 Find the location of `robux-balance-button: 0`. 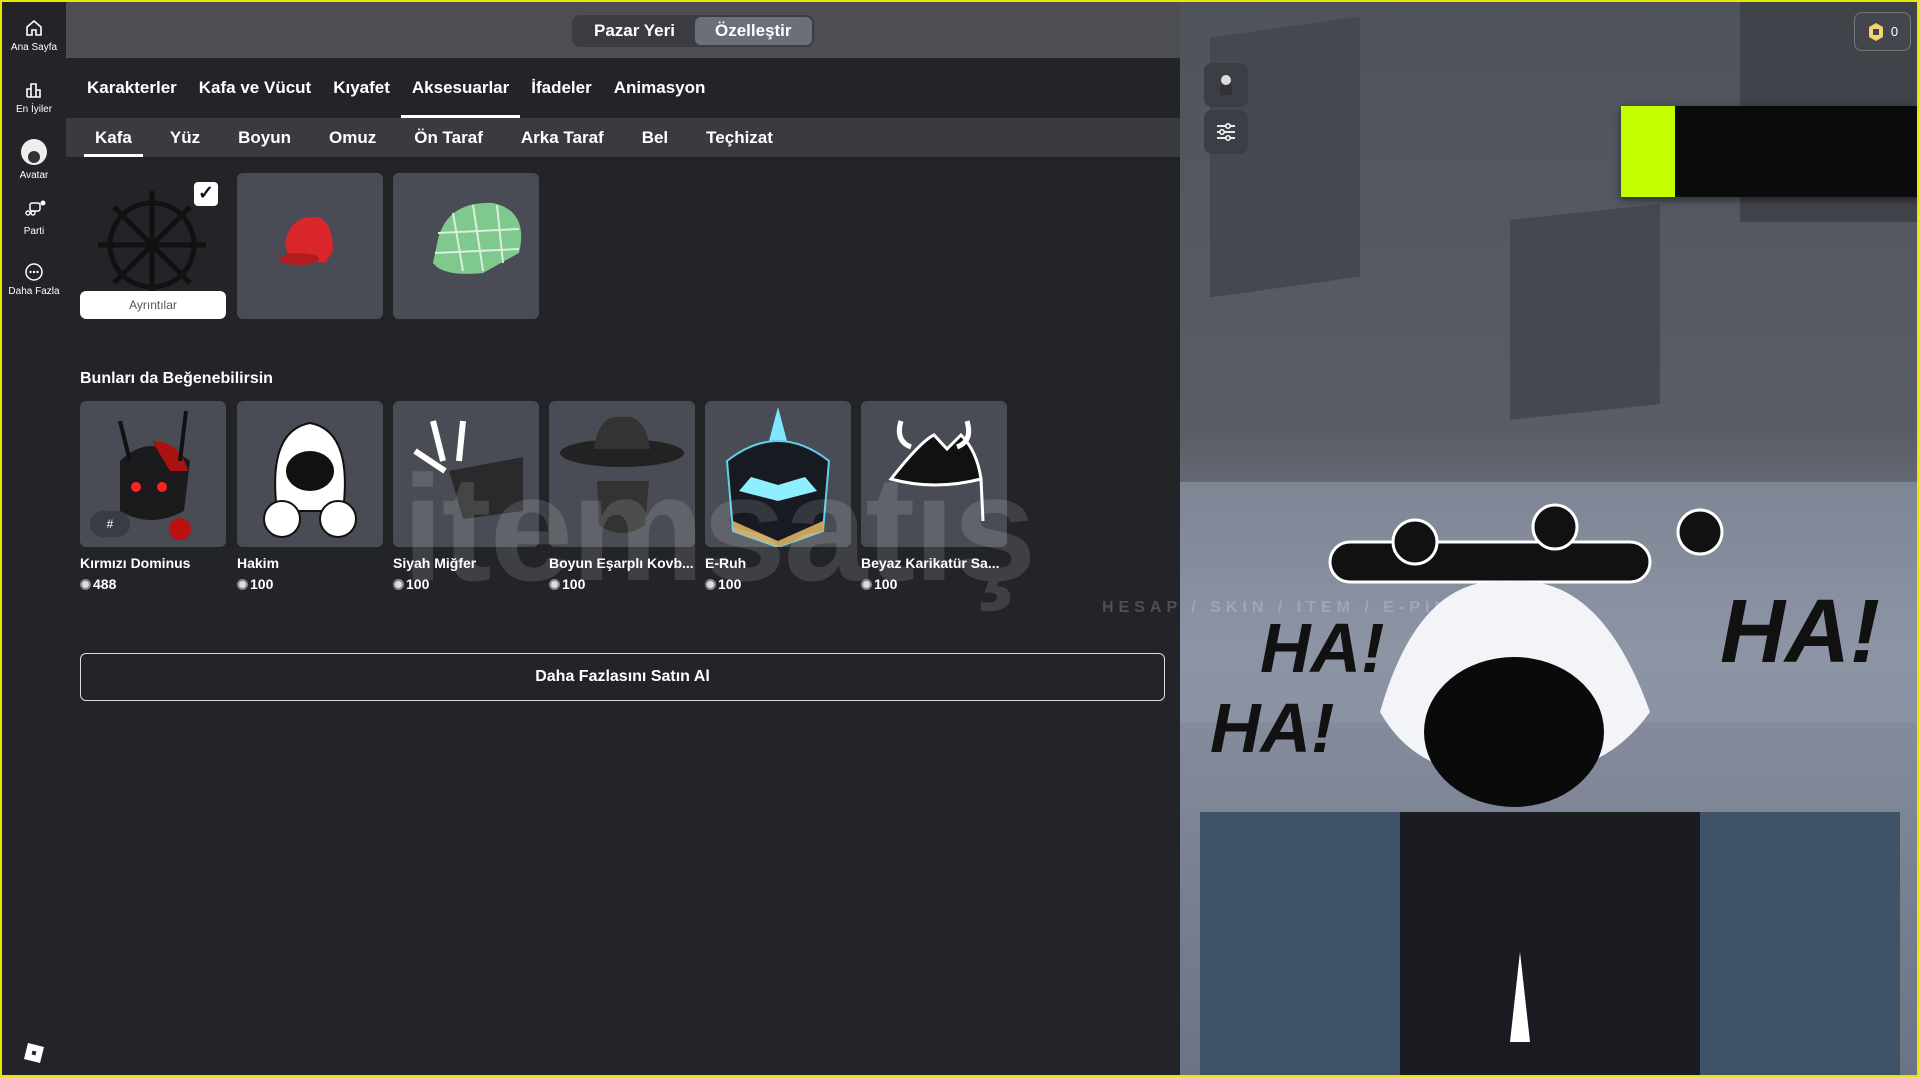

robux-balance-button: 0 is located at coordinates (1882, 31).